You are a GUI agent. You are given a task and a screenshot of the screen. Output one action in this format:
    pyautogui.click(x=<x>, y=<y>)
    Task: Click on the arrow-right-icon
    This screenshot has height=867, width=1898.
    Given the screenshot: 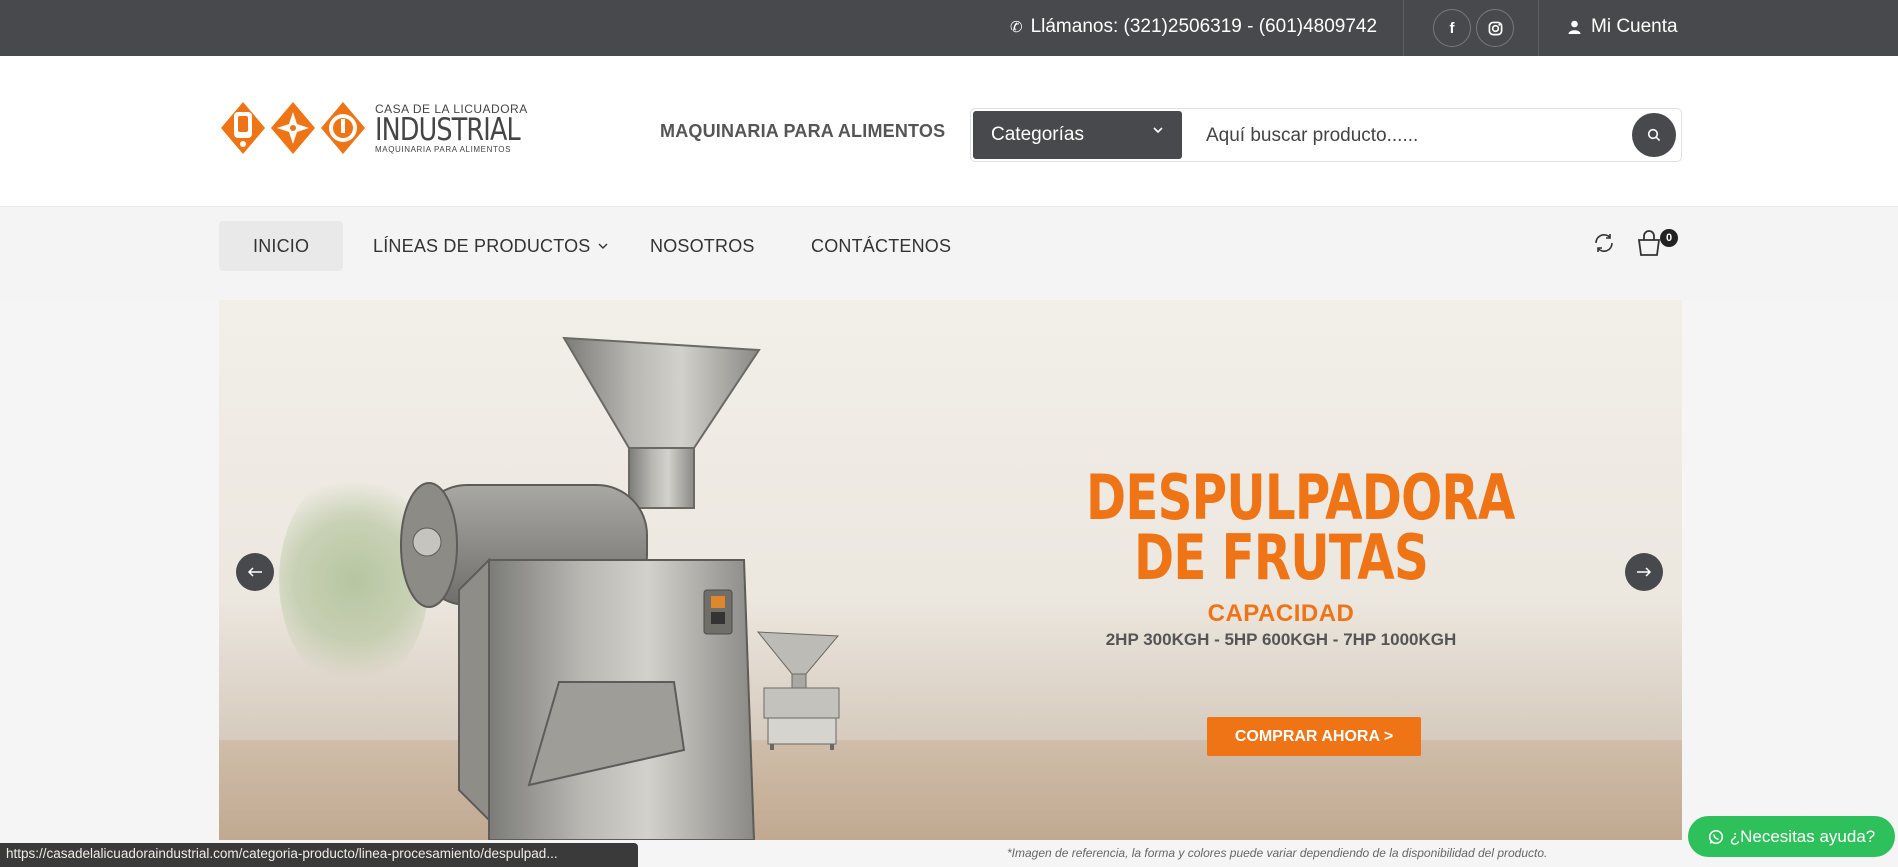 What is the action you would take?
    pyautogui.click(x=1644, y=572)
    